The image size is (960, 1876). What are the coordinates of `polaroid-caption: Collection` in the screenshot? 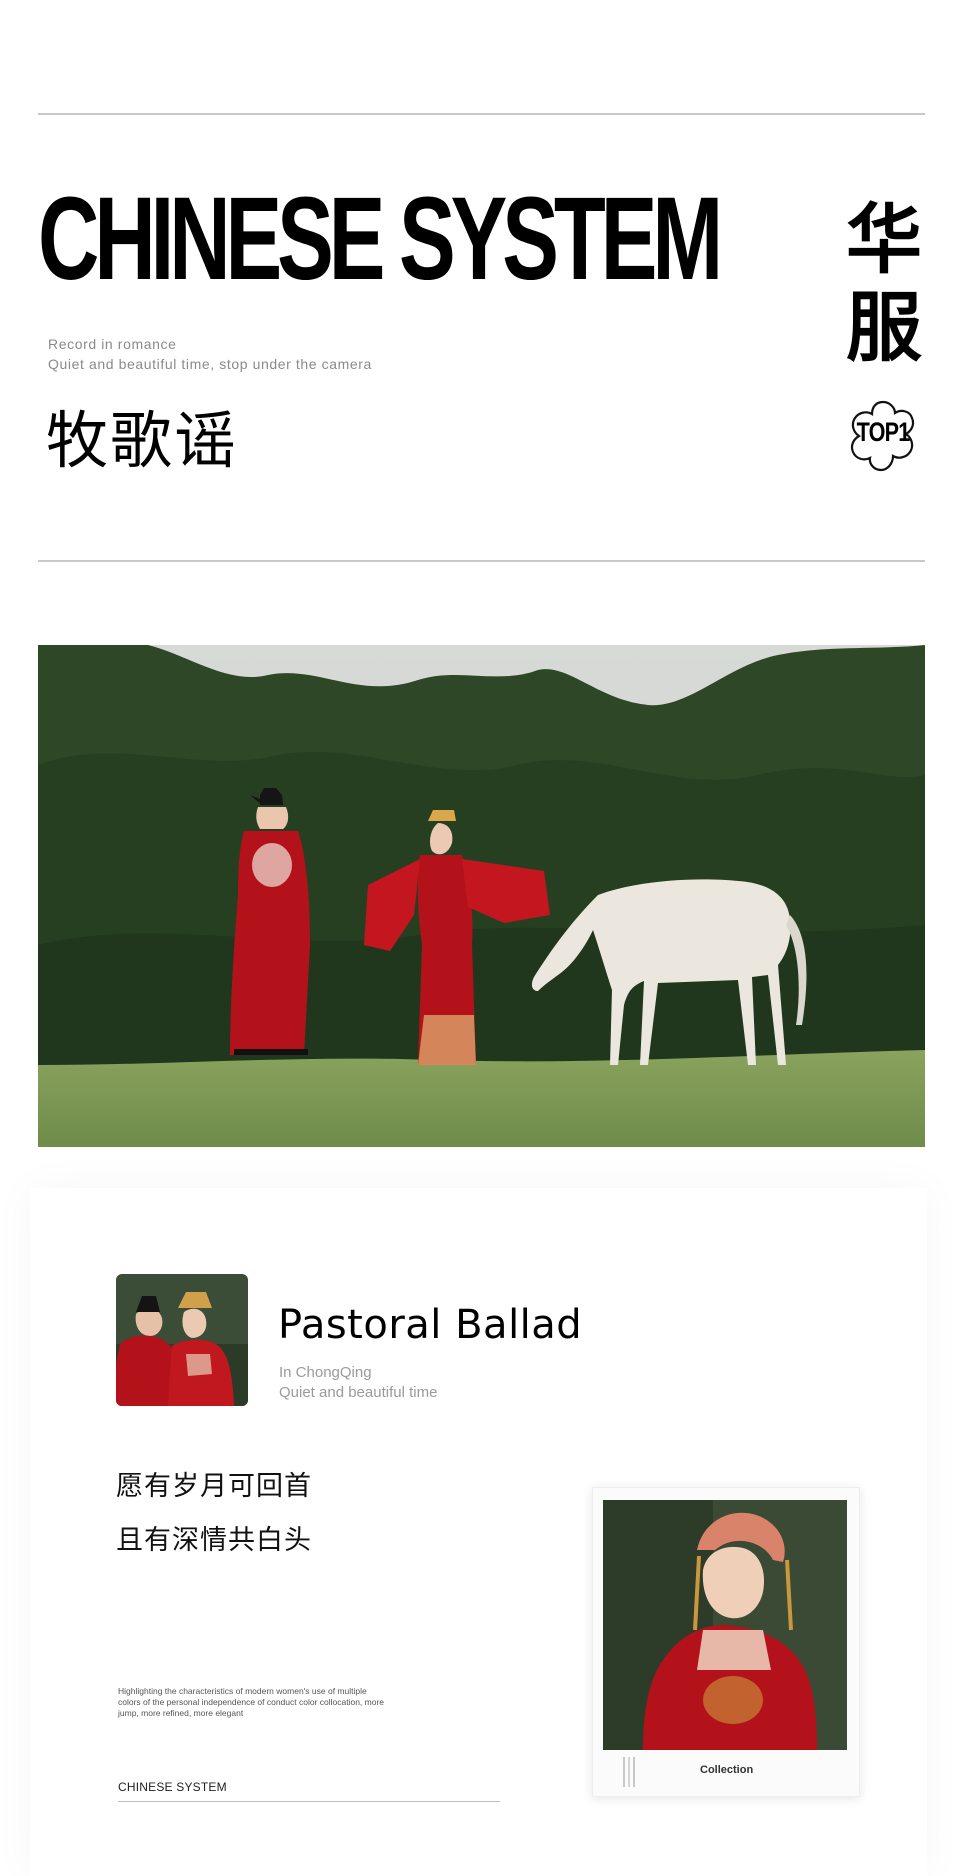 It's located at (727, 1770).